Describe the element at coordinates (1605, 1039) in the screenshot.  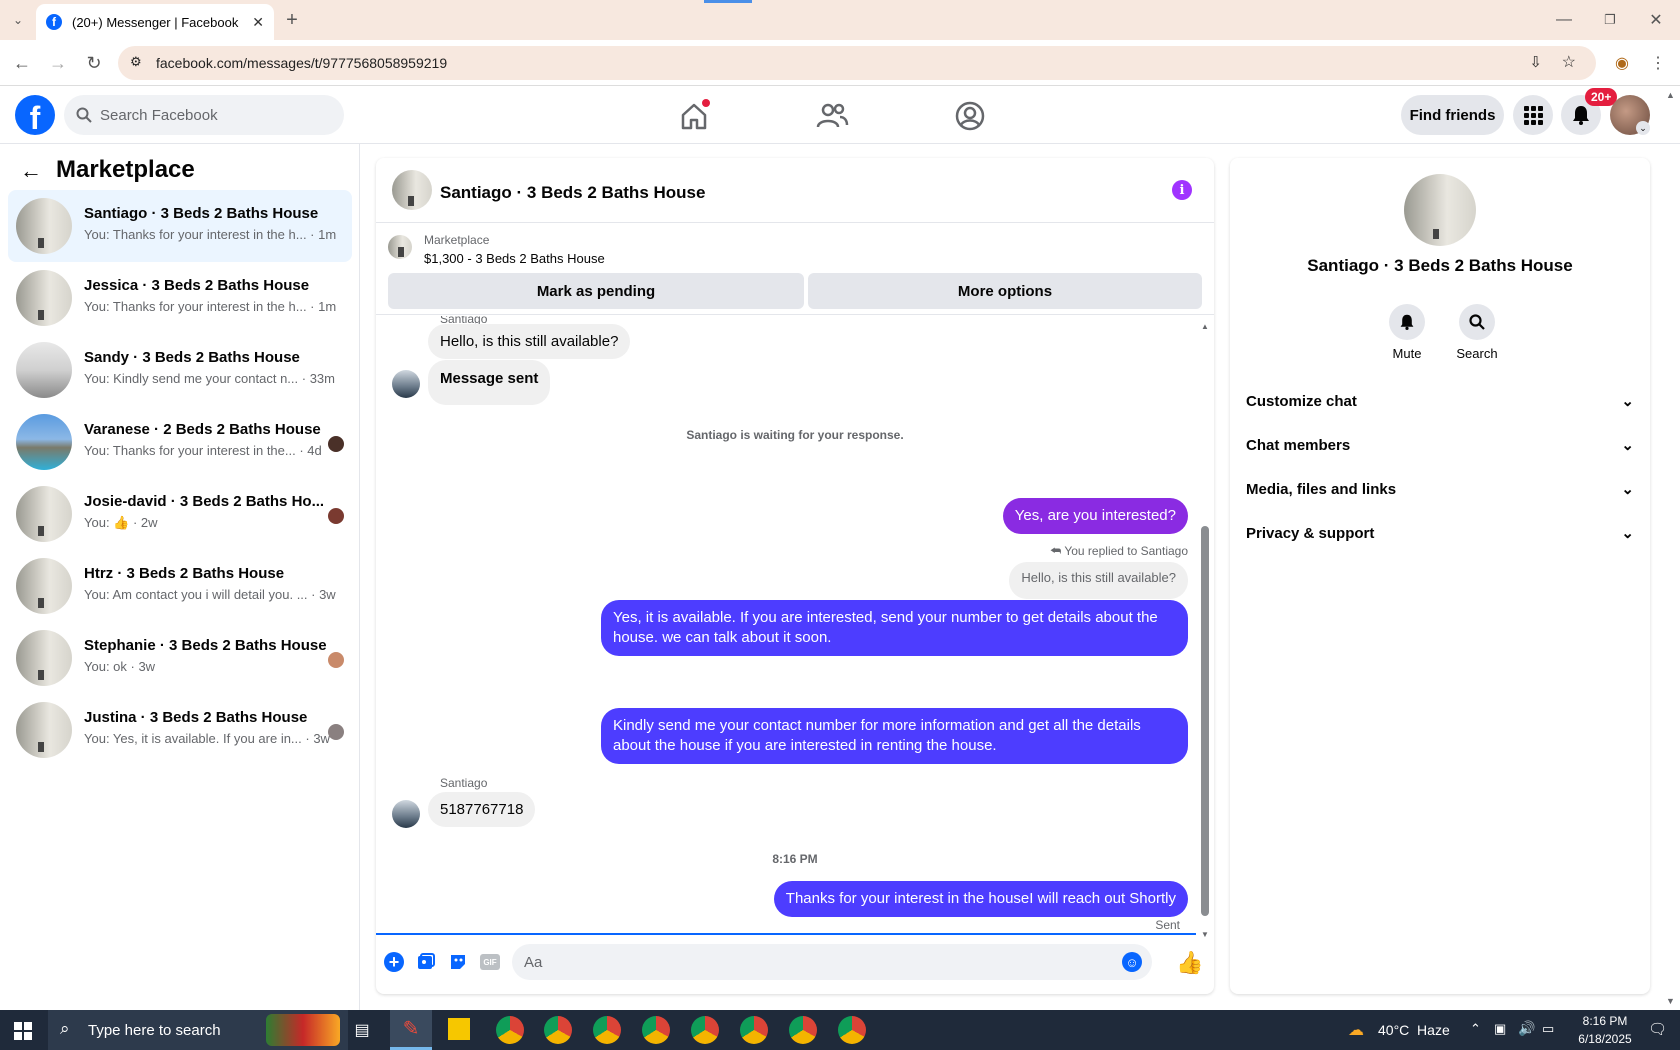
I see `clock-date: 6/18/2025` at that location.